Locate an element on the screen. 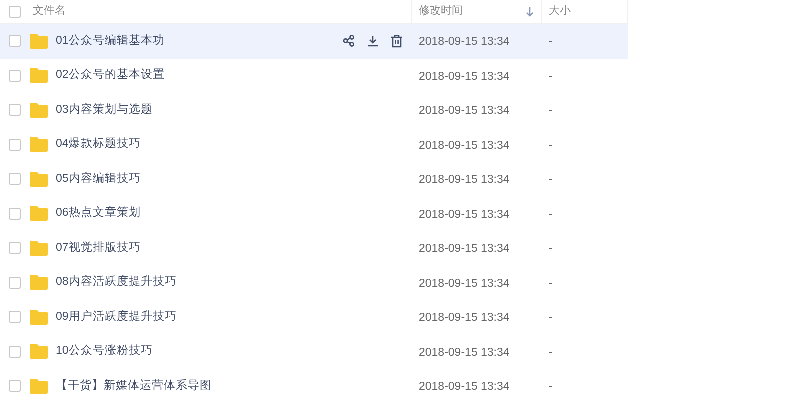 The image size is (800, 418). column-header: 修改时间 is located at coordinates (441, 11).